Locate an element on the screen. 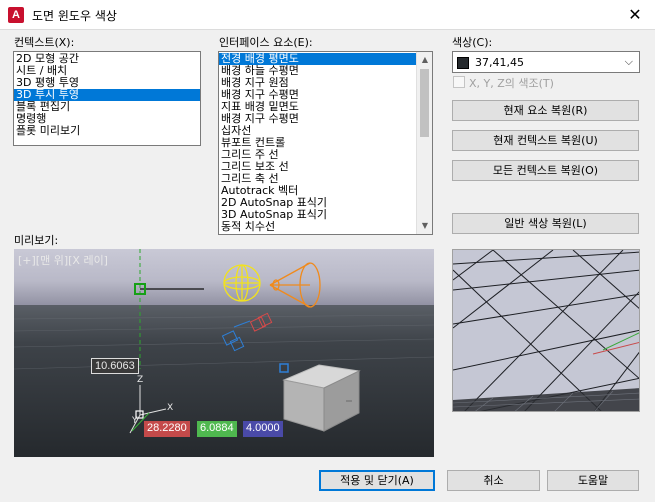  interface-element-item: 십자선 is located at coordinates (317, 131).